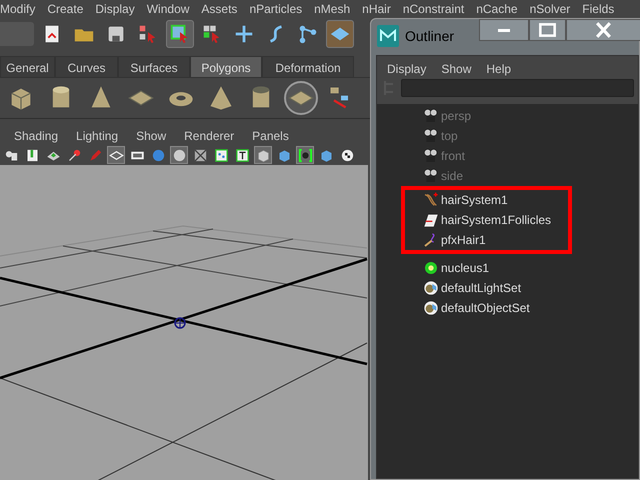  I want to click on outliner-item: side, so click(452, 176).